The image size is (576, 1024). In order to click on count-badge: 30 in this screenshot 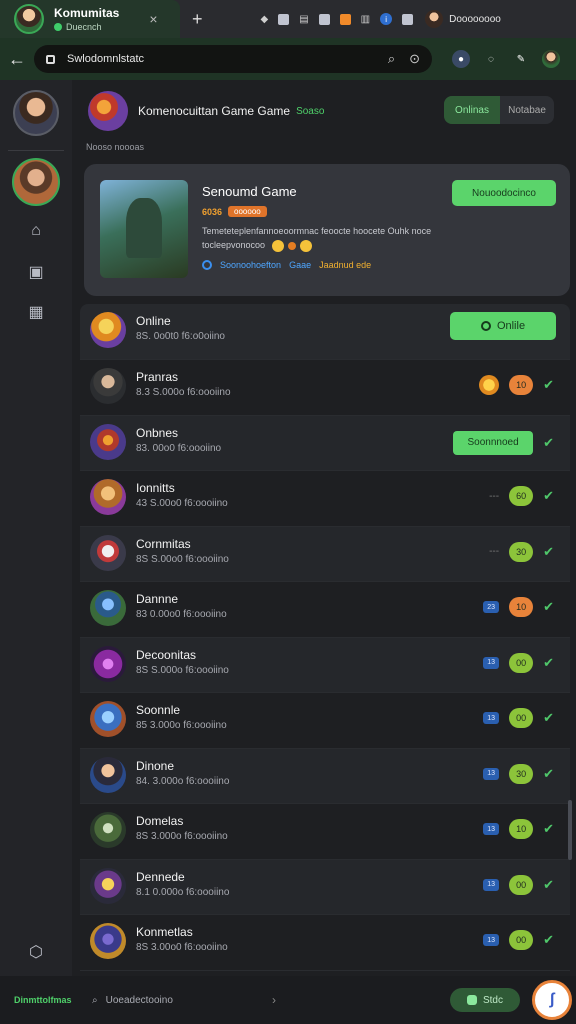, I will do `click(521, 773)`.